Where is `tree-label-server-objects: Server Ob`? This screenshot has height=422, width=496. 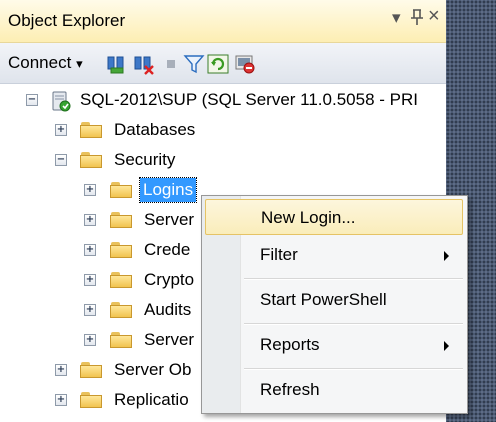 tree-label-server-objects: Server Ob is located at coordinates (153, 369).